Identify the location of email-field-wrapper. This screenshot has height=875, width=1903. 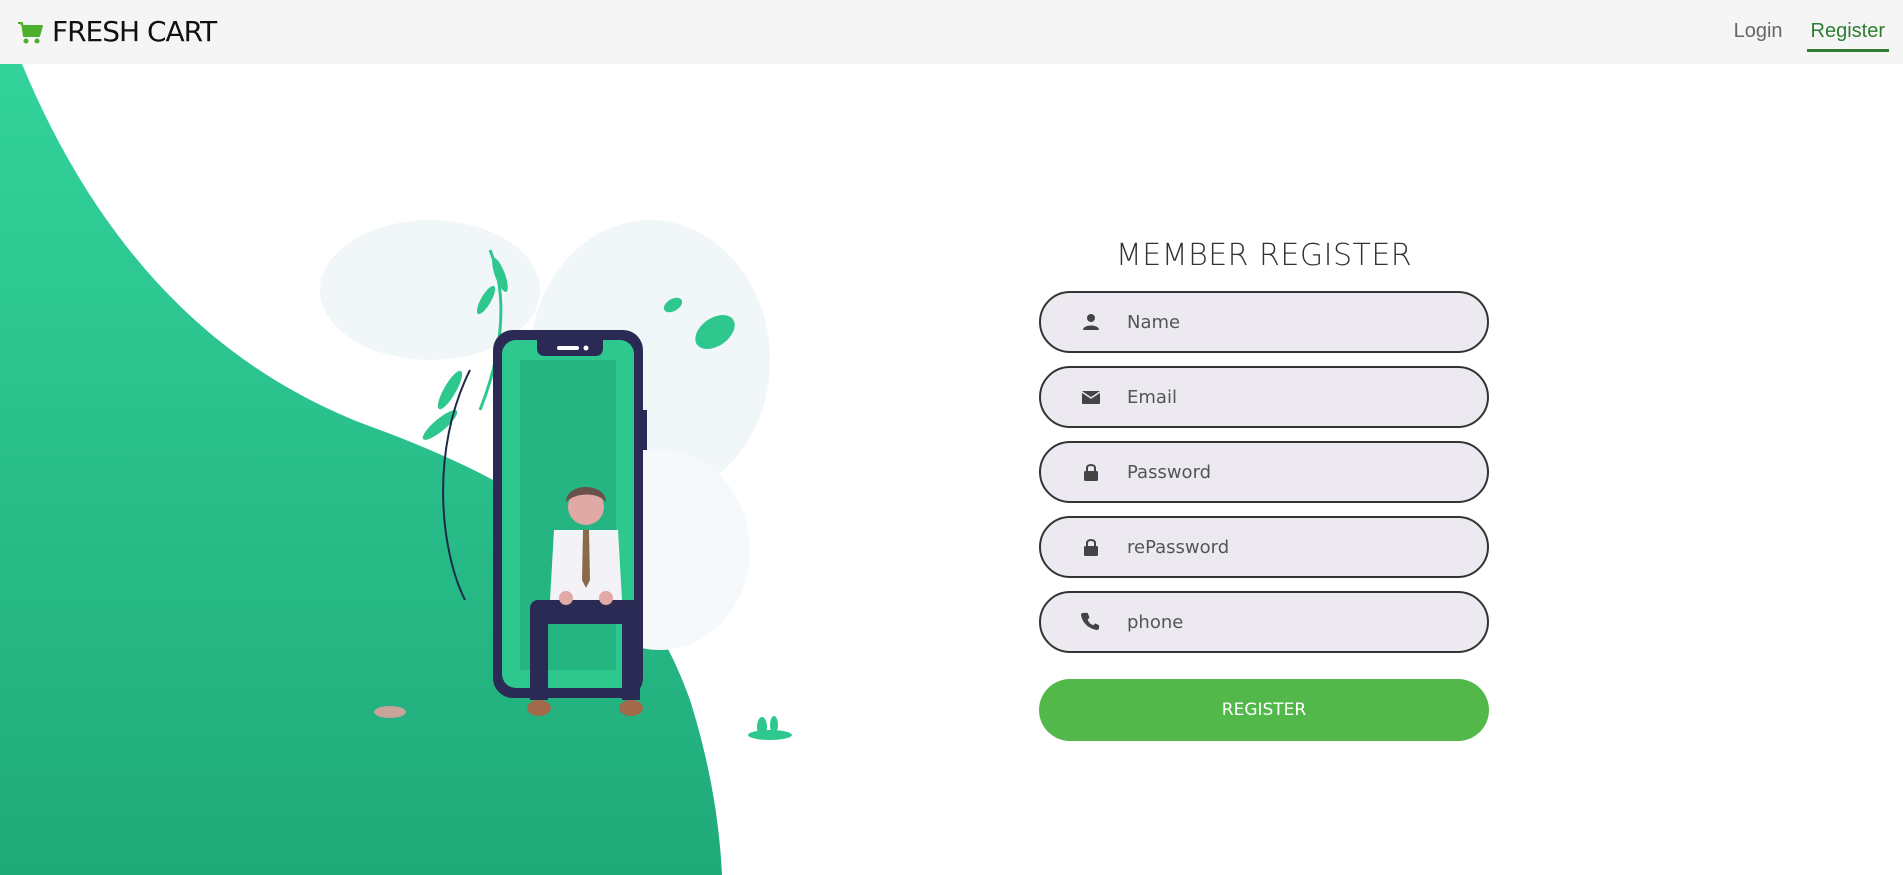
(1264, 397).